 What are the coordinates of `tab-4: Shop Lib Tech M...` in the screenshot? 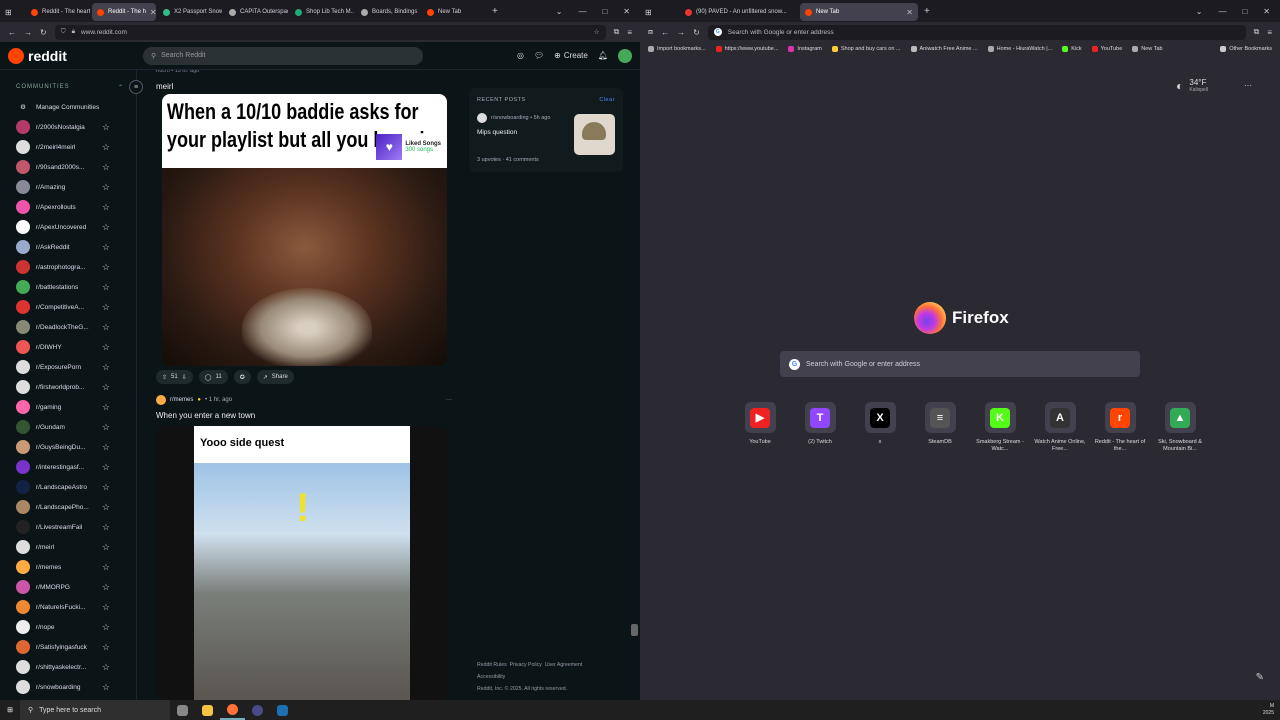 It's located at (322, 12).